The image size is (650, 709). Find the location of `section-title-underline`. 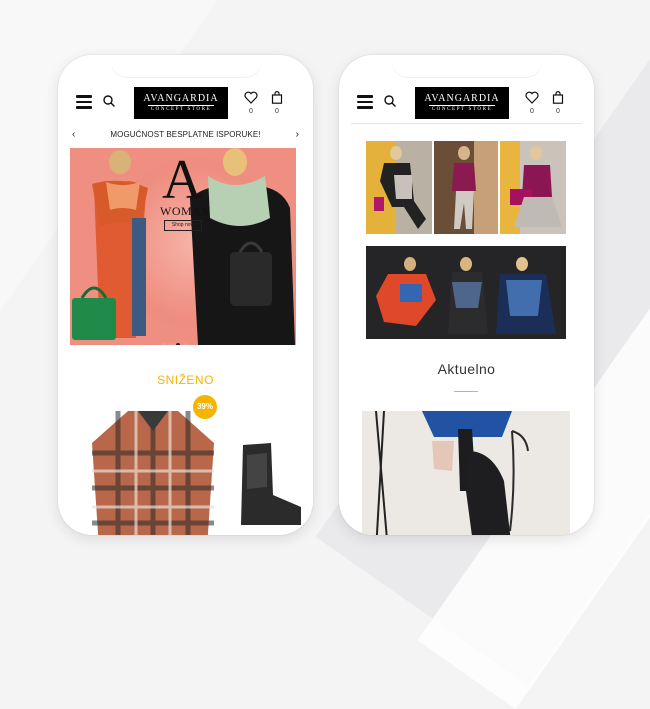

section-title-underline is located at coordinates (466, 391).